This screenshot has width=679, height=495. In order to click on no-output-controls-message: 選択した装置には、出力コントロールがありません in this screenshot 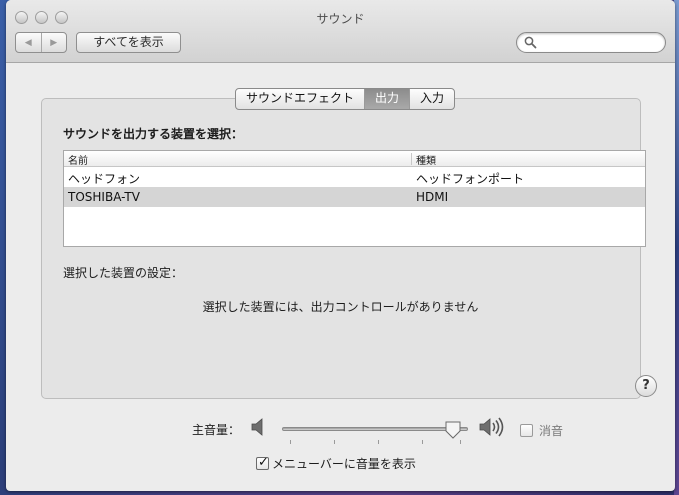, I will do `click(340, 307)`.